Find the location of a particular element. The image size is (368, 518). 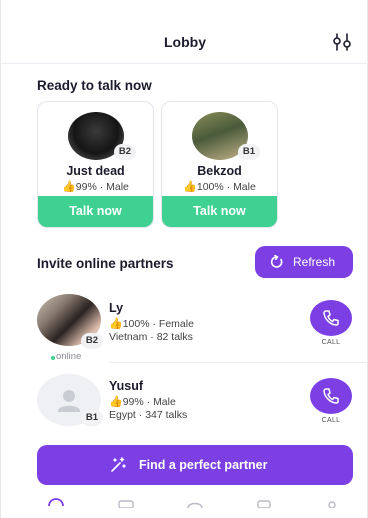

page-title: Lobby is located at coordinates (185, 42).